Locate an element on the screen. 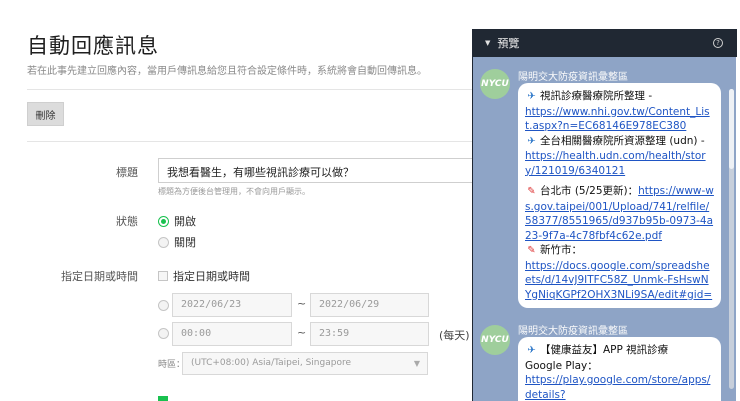  checkbox-checked-icon is located at coordinates (163, 398).